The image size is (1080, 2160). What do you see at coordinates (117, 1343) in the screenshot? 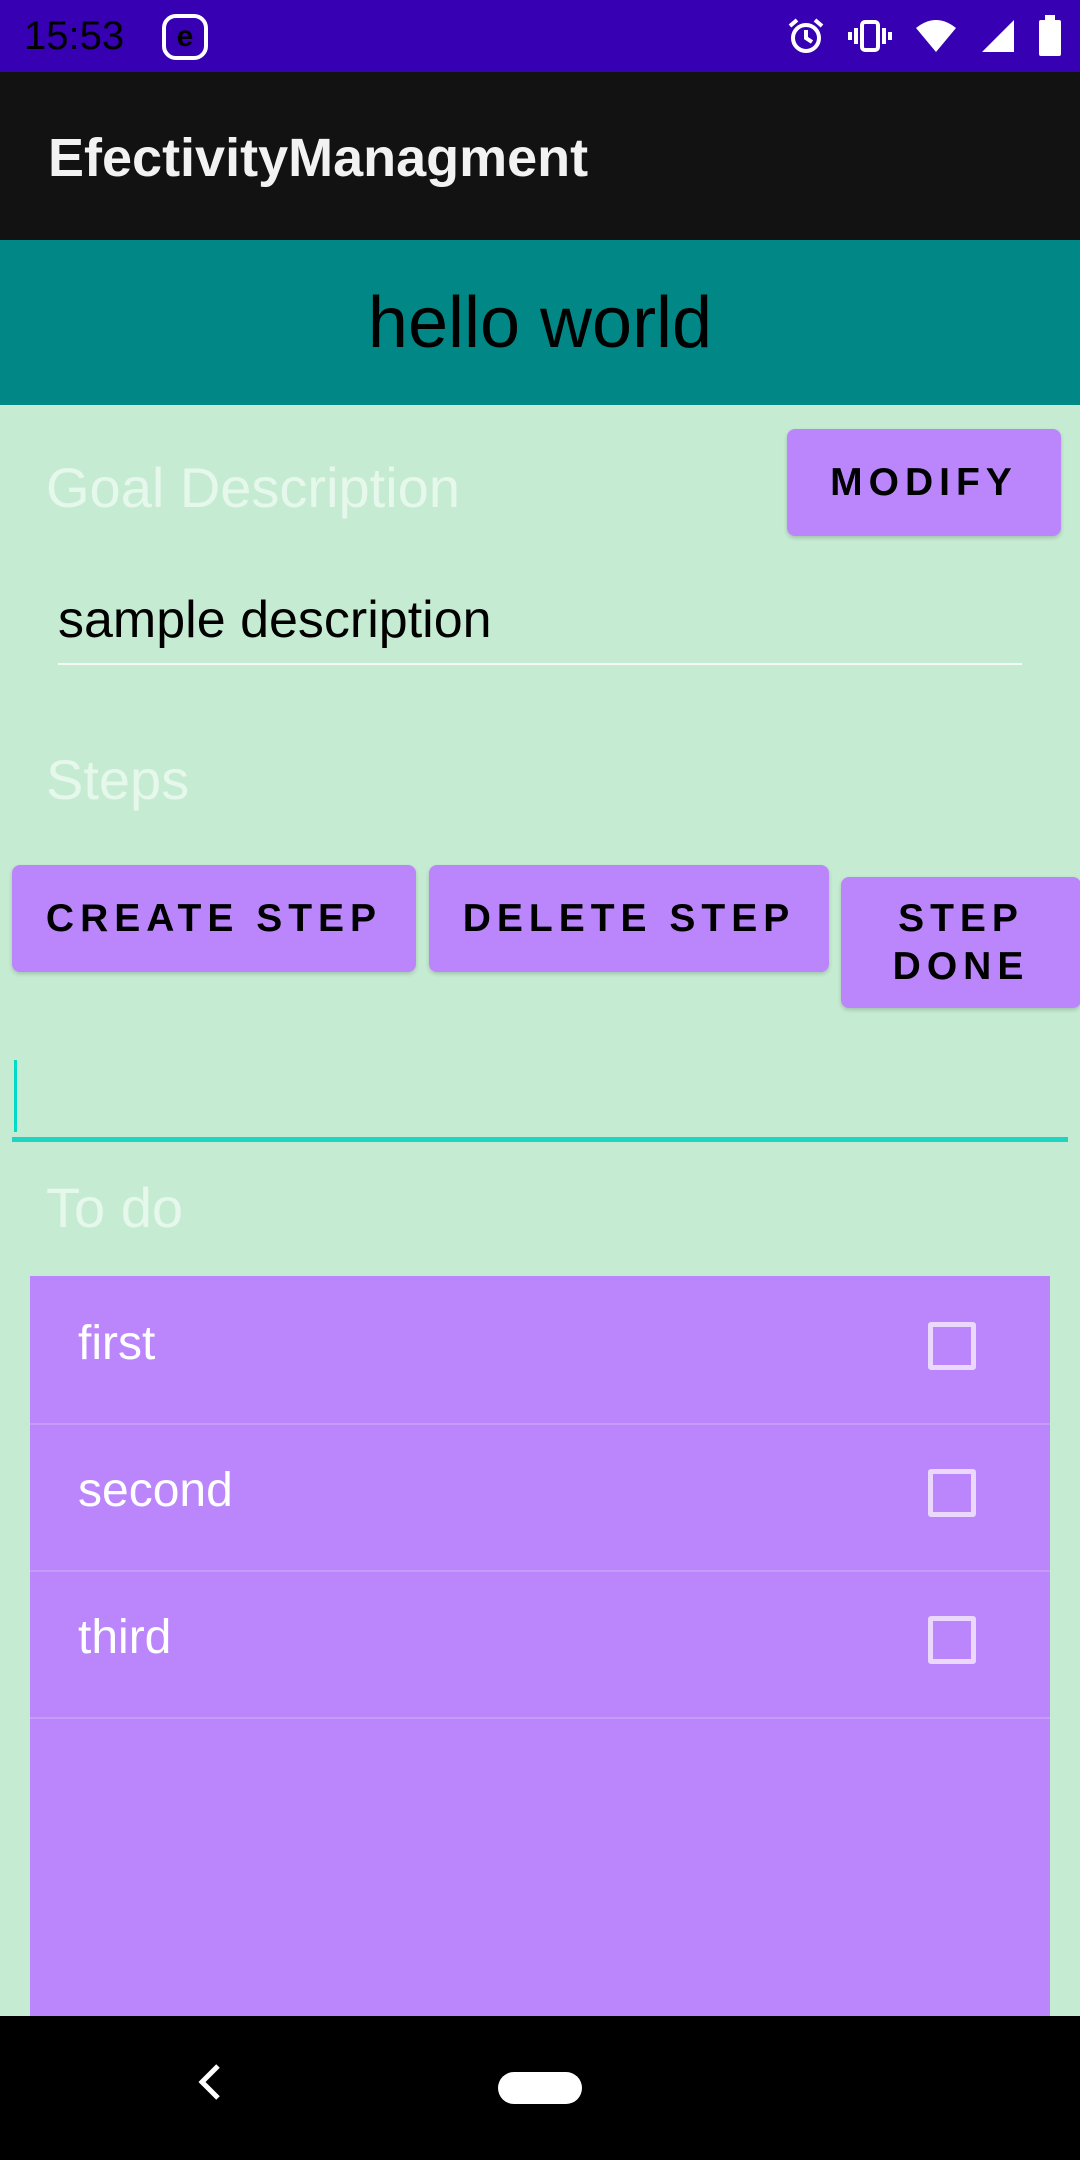
I see `list-item-label: first` at bounding box center [117, 1343].